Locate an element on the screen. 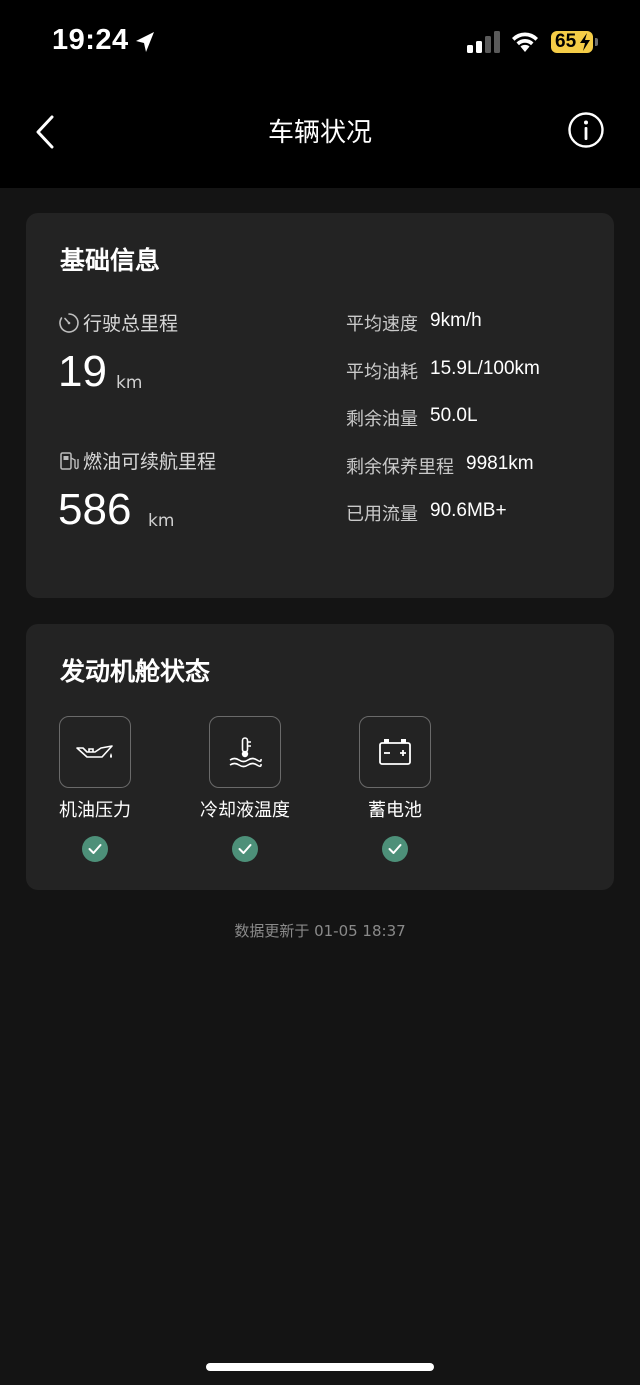  fuel-range-label-text: 燃油可续航里程 is located at coordinates (150, 462).